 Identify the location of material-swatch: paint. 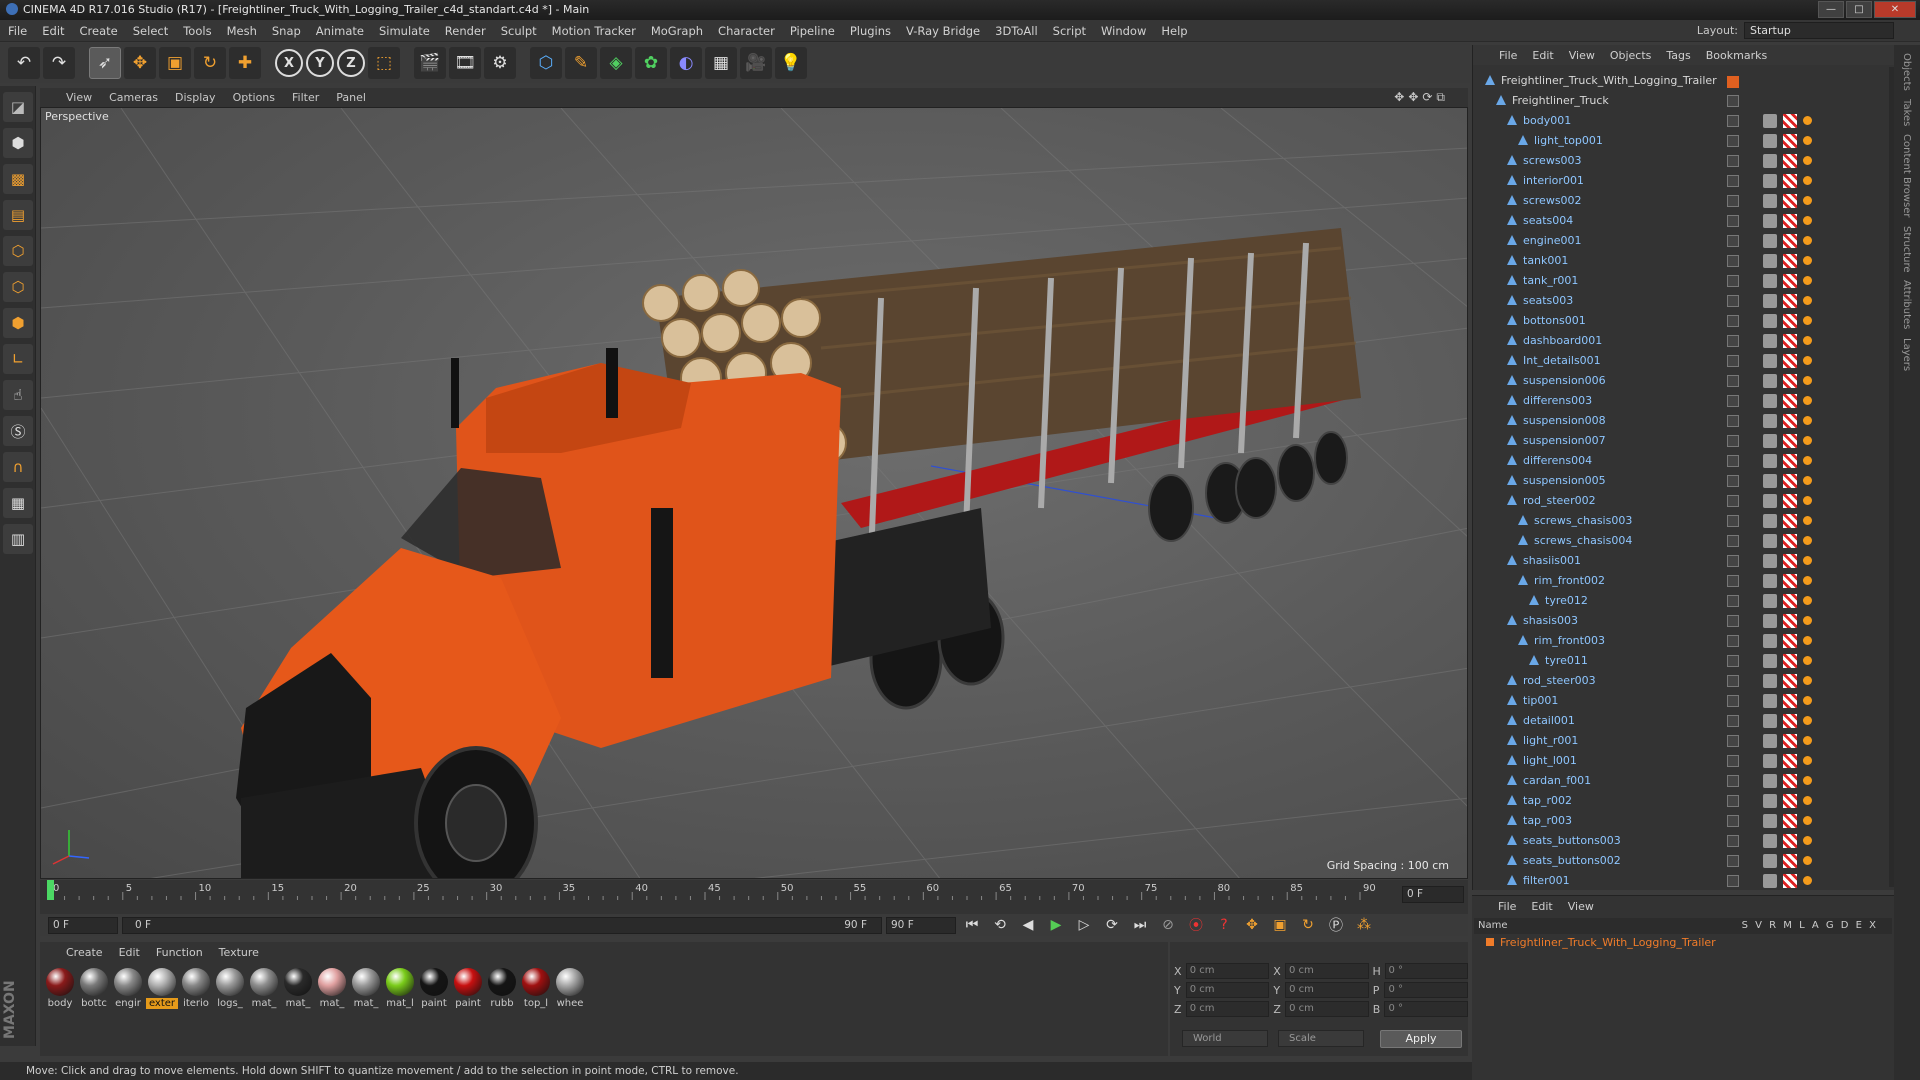
(434, 988).